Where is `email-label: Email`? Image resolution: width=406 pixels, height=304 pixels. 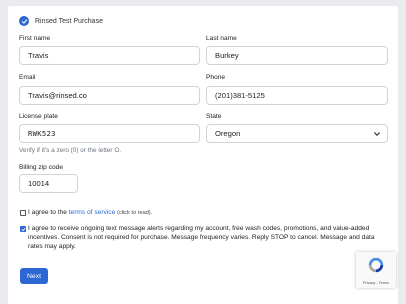 email-label: Email is located at coordinates (27, 77).